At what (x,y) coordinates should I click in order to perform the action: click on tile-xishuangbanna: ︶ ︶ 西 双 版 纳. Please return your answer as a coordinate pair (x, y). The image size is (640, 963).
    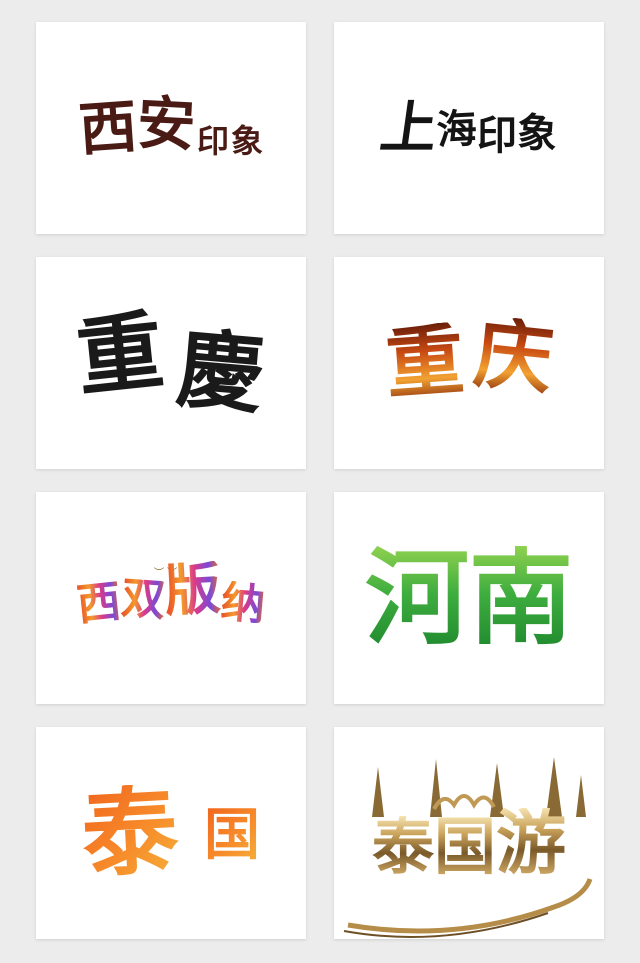
    Looking at the image, I should click on (171, 598).